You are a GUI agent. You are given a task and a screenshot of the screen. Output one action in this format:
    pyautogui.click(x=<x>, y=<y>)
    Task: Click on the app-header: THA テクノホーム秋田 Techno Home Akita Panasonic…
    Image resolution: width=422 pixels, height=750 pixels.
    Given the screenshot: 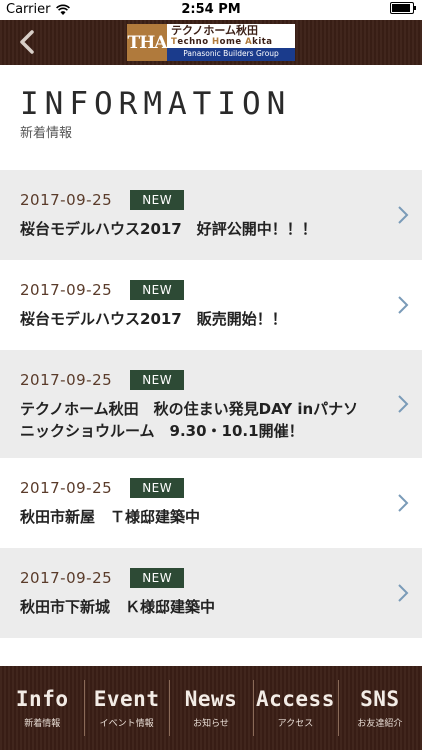 What is the action you would take?
    pyautogui.click(x=211, y=42)
    